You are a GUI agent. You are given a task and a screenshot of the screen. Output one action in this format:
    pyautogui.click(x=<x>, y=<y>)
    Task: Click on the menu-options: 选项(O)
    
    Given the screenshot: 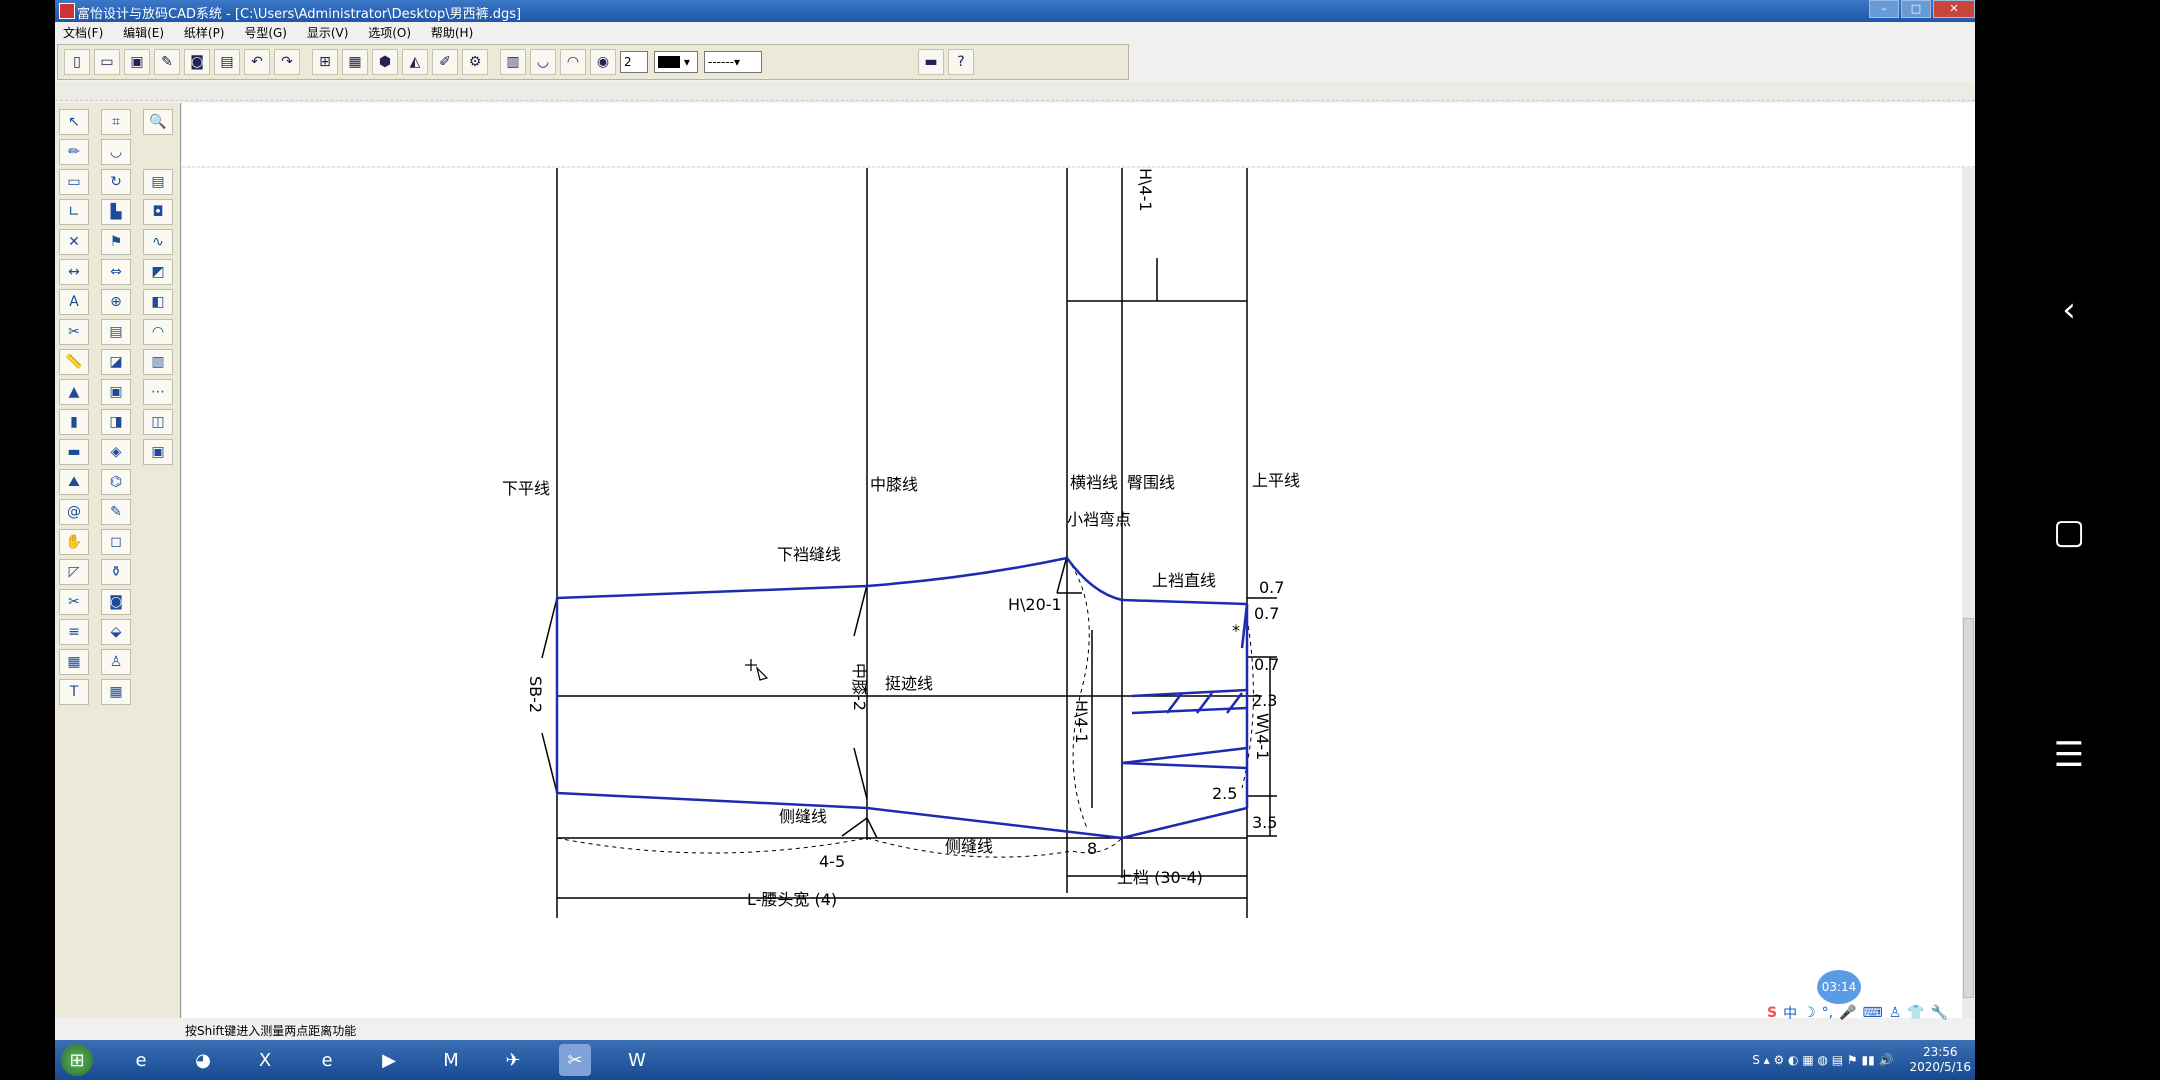 What is the action you would take?
    pyautogui.click(x=389, y=32)
    